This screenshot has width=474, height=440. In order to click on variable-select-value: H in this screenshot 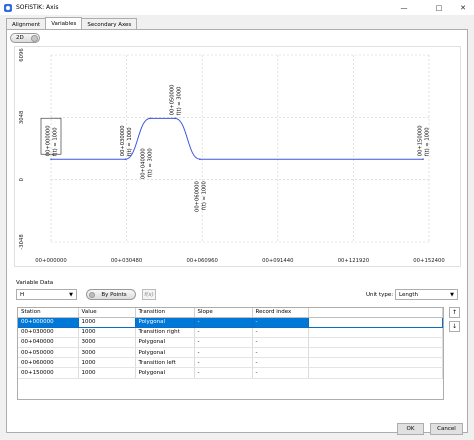, I will do `click(22, 294)`.